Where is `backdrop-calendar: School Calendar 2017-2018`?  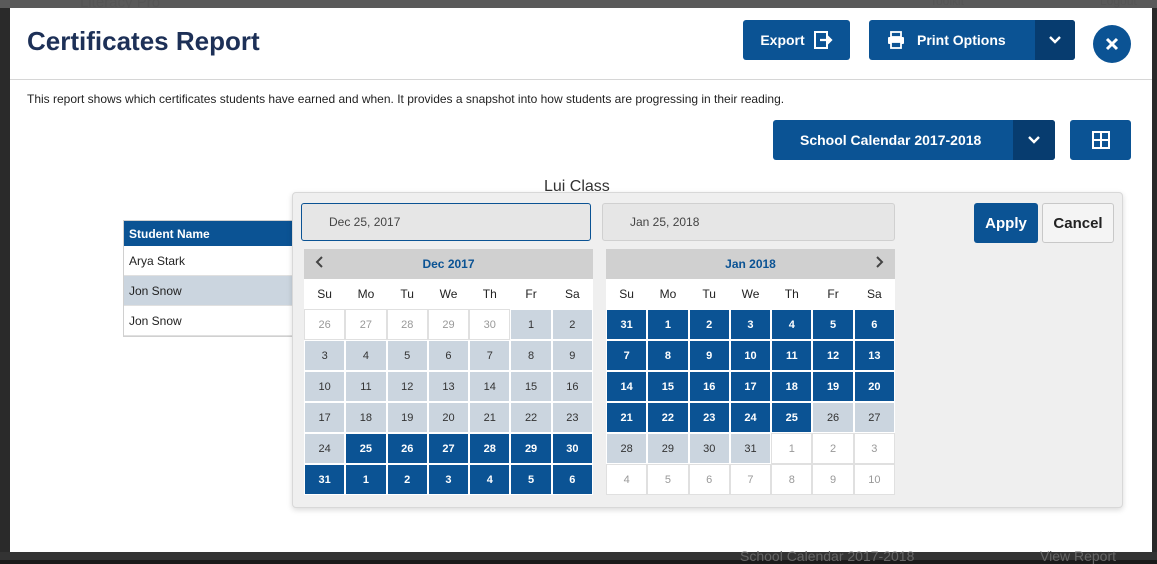 backdrop-calendar: School Calendar 2017-2018 is located at coordinates (827, 556).